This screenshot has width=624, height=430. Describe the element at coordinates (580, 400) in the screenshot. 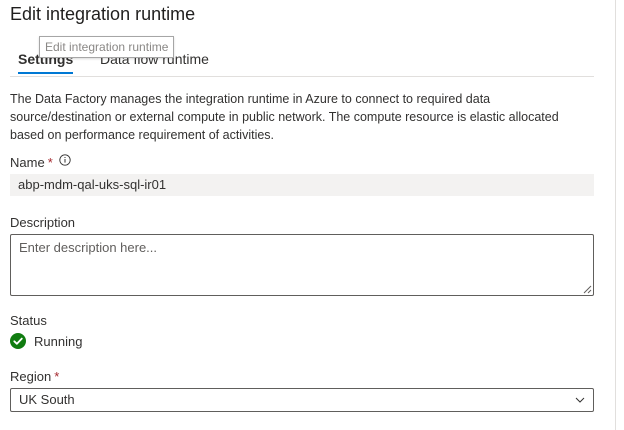

I see `chevron-down-icon` at that location.